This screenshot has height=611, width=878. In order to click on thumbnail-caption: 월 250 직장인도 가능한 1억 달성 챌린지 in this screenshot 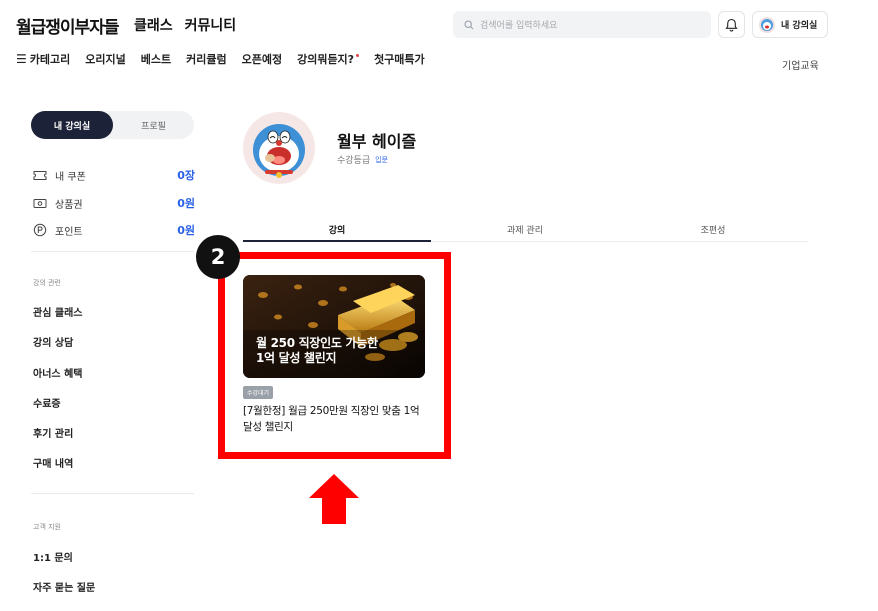, I will do `click(317, 351)`.